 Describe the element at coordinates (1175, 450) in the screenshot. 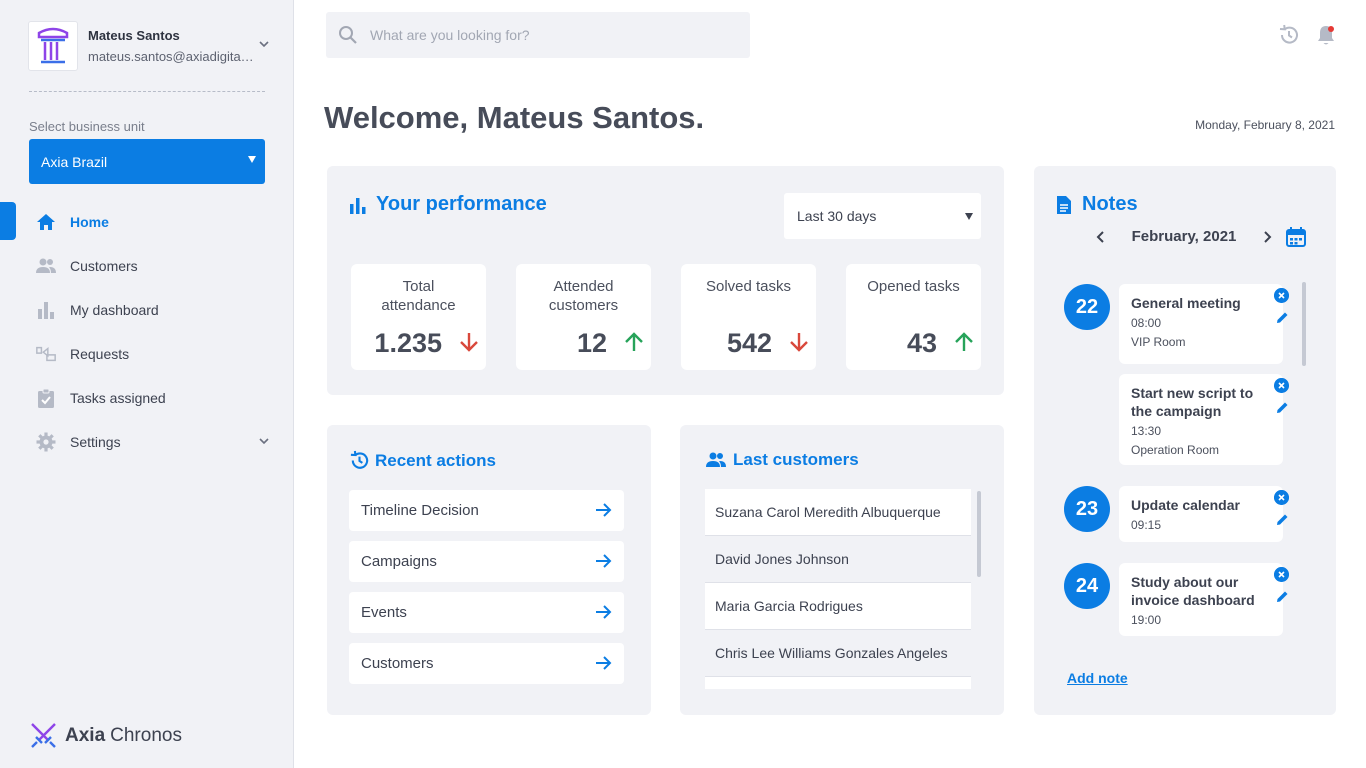

I see `note-room: Operation Room` at that location.